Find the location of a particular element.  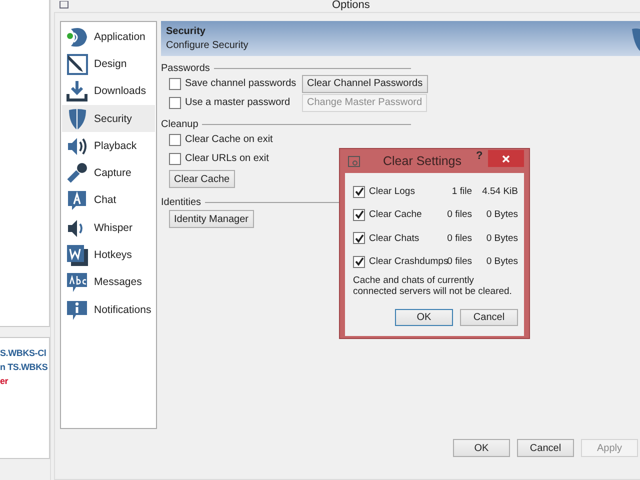

checkbox-label: Clear Cache is located at coordinates (395, 214).